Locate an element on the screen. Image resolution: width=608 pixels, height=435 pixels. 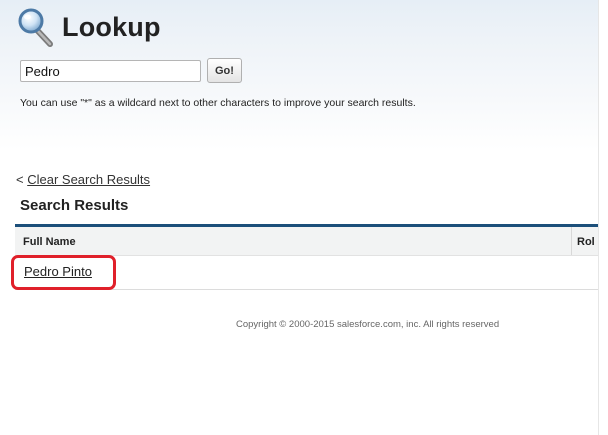
go-button: Go! is located at coordinates (224, 70).